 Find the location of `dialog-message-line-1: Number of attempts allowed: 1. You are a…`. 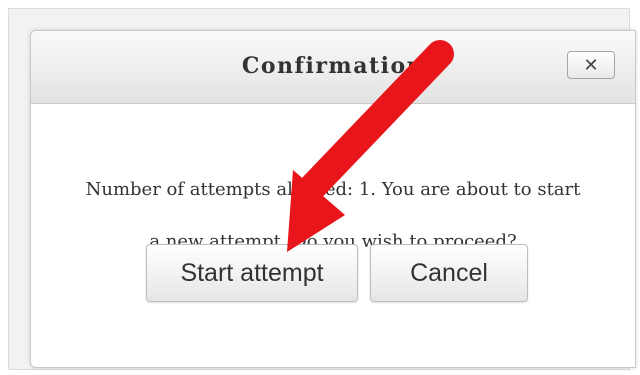

dialog-message-line-1: Number of attempts allowed: 1. You are a… is located at coordinates (333, 189).